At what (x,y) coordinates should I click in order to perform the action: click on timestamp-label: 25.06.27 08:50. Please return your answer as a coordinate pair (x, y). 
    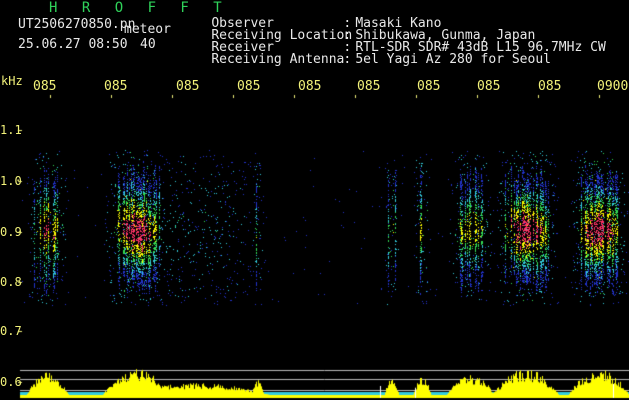
    Looking at the image, I should click on (73, 44).